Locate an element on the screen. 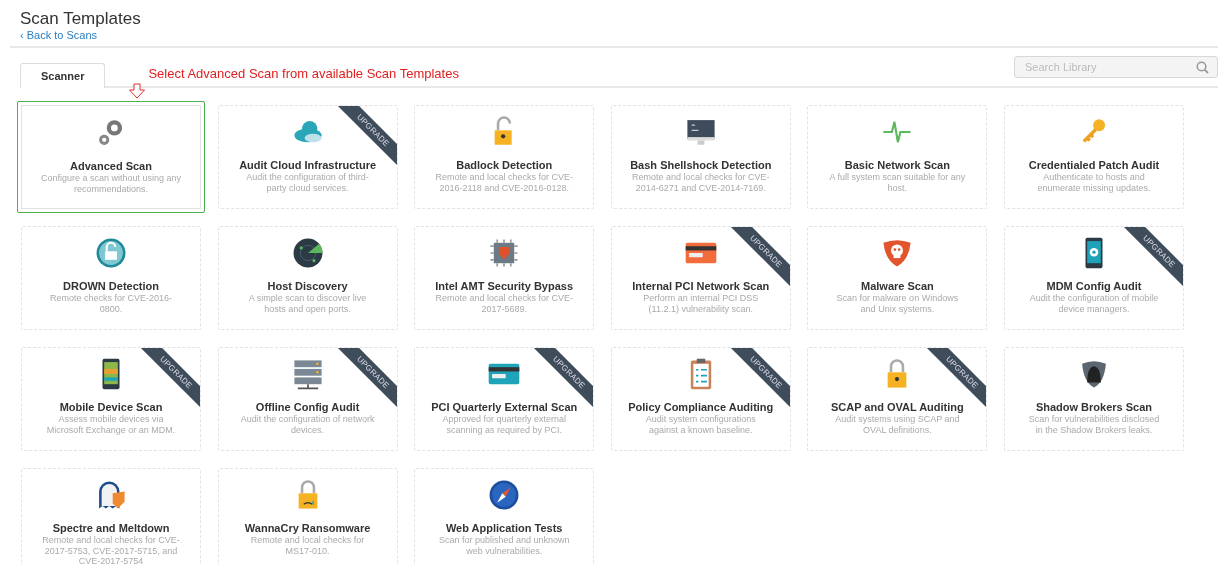  template-card: Web Application Tests Scan for published and unknown web vulnerabilities. is located at coordinates (504, 516).